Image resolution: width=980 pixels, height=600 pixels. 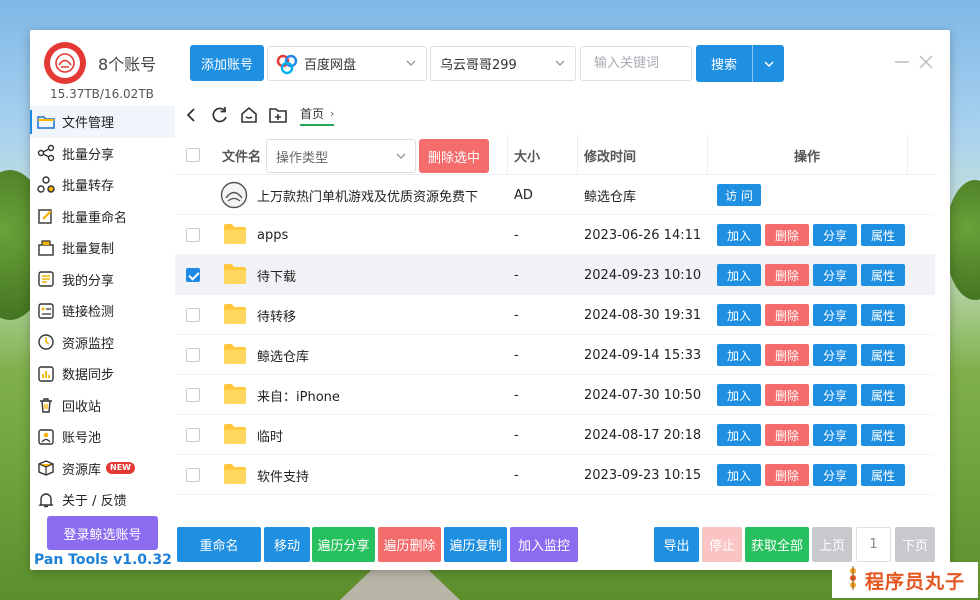 I want to click on folder-icon, so click(x=235, y=476).